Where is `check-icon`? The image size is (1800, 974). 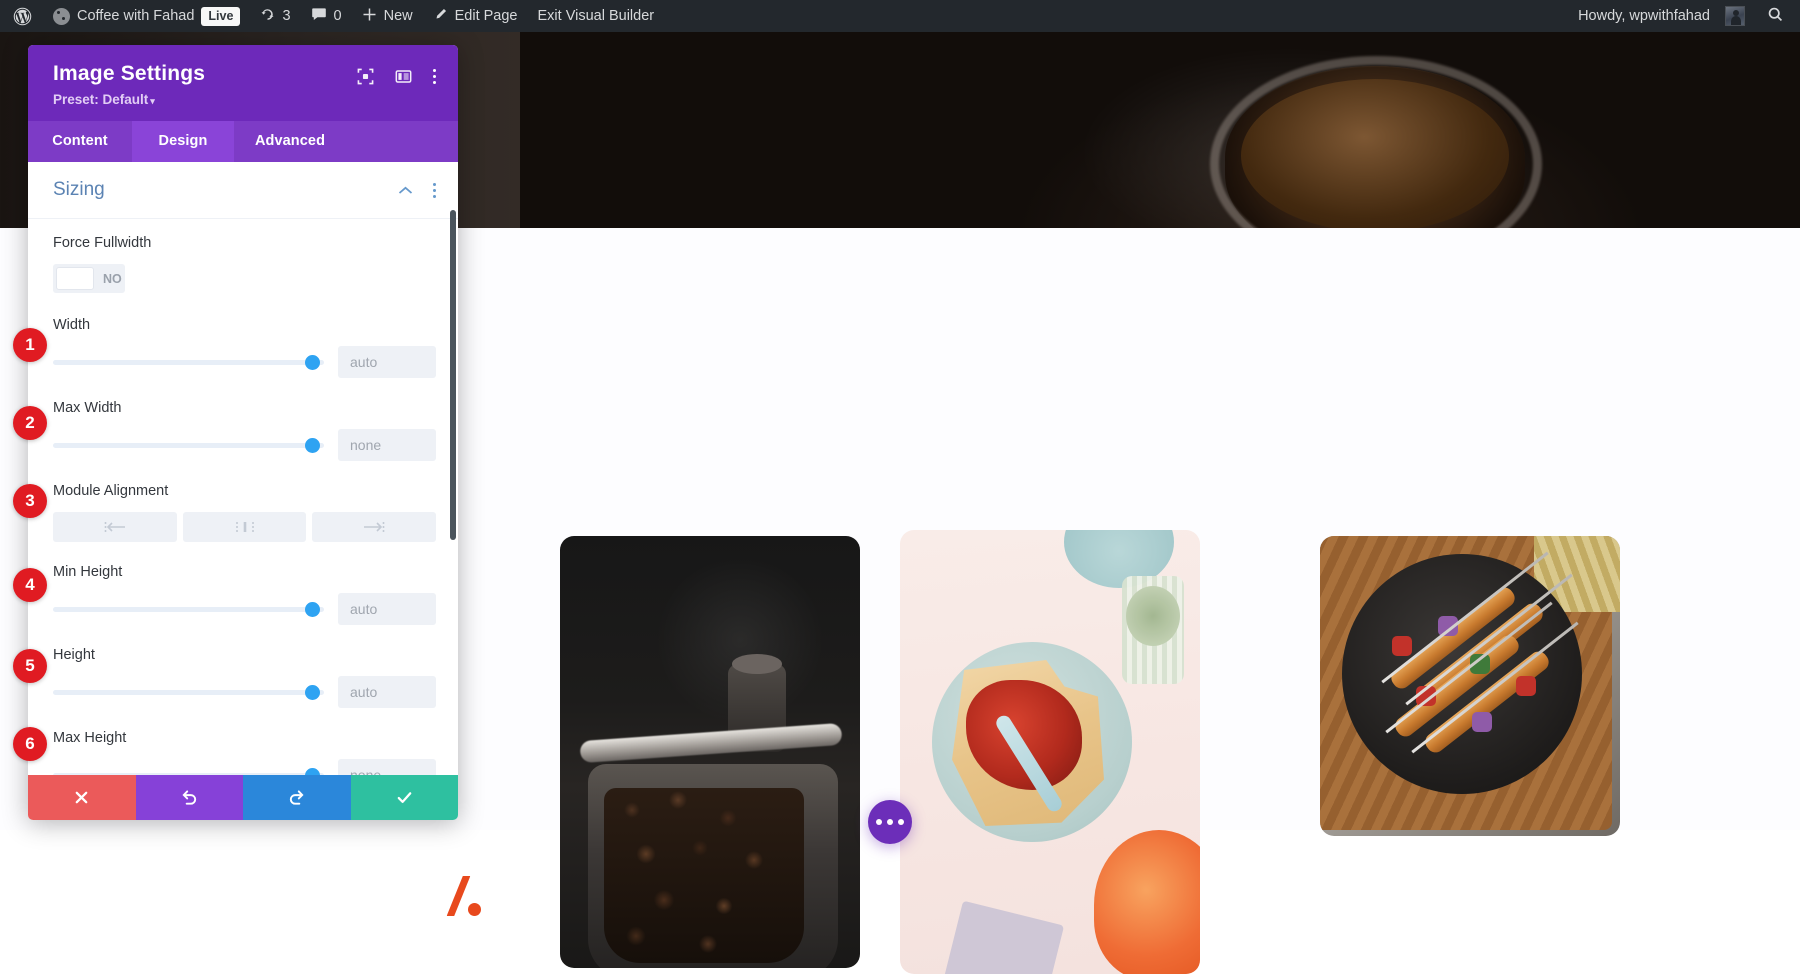
check-icon is located at coordinates (404, 797).